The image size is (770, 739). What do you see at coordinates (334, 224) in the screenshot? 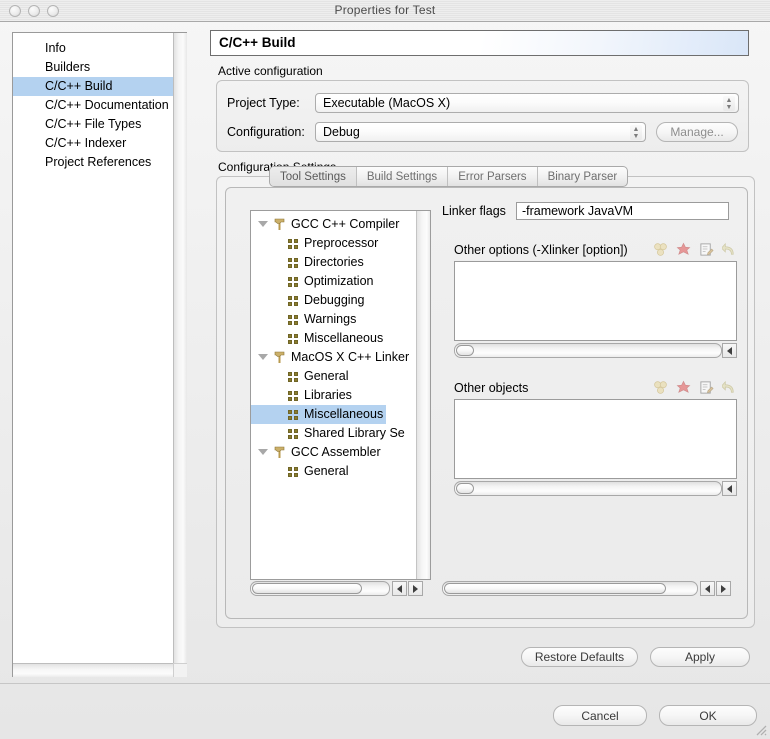
I see `tree-item-gcc-cpp-compiler: GCC C++ Compiler` at bounding box center [334, 224].